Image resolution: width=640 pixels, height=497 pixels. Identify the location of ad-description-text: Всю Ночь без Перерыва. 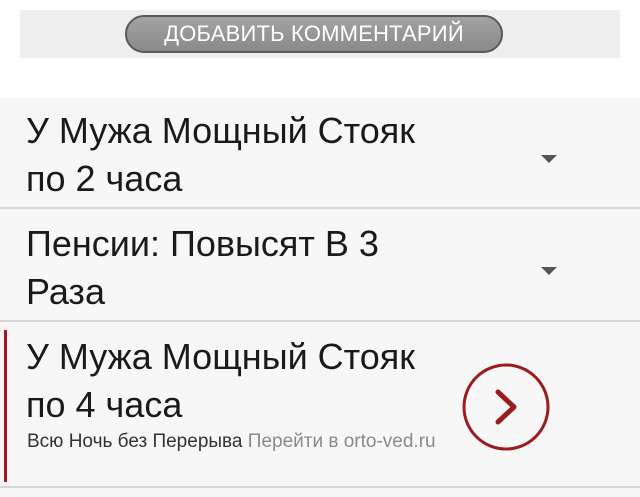
(135, 441).